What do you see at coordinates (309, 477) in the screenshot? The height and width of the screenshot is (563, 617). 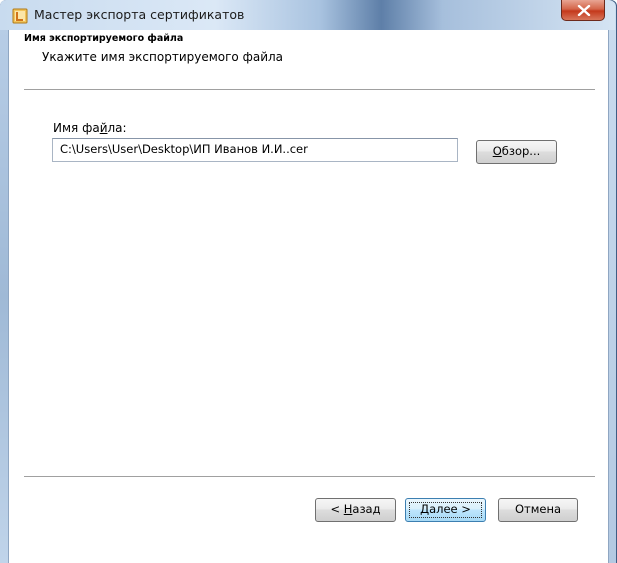 I see `footer-divider` at bounding box center [309, 477].